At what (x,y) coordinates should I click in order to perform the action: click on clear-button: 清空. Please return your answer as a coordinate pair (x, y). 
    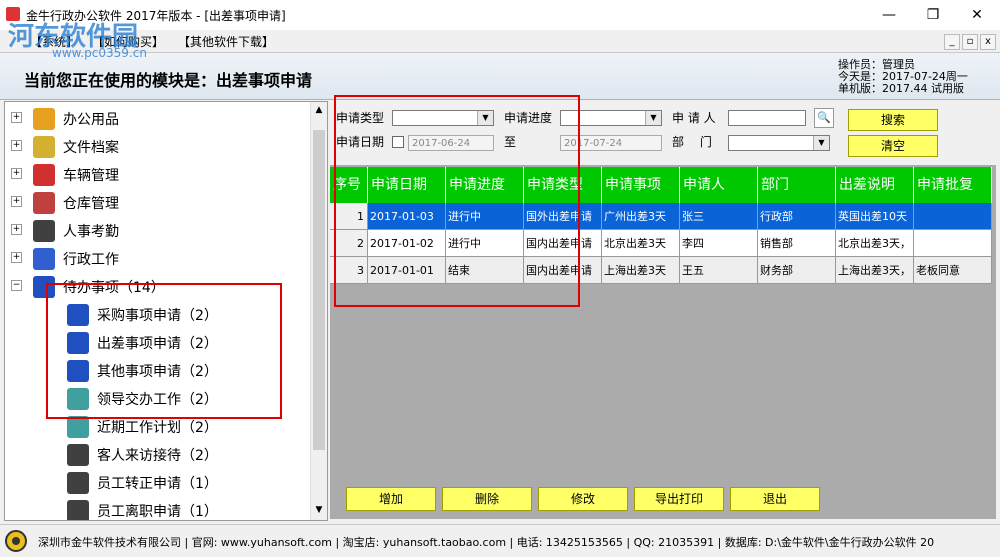
    Looking at the image, I should click on (893, 146).